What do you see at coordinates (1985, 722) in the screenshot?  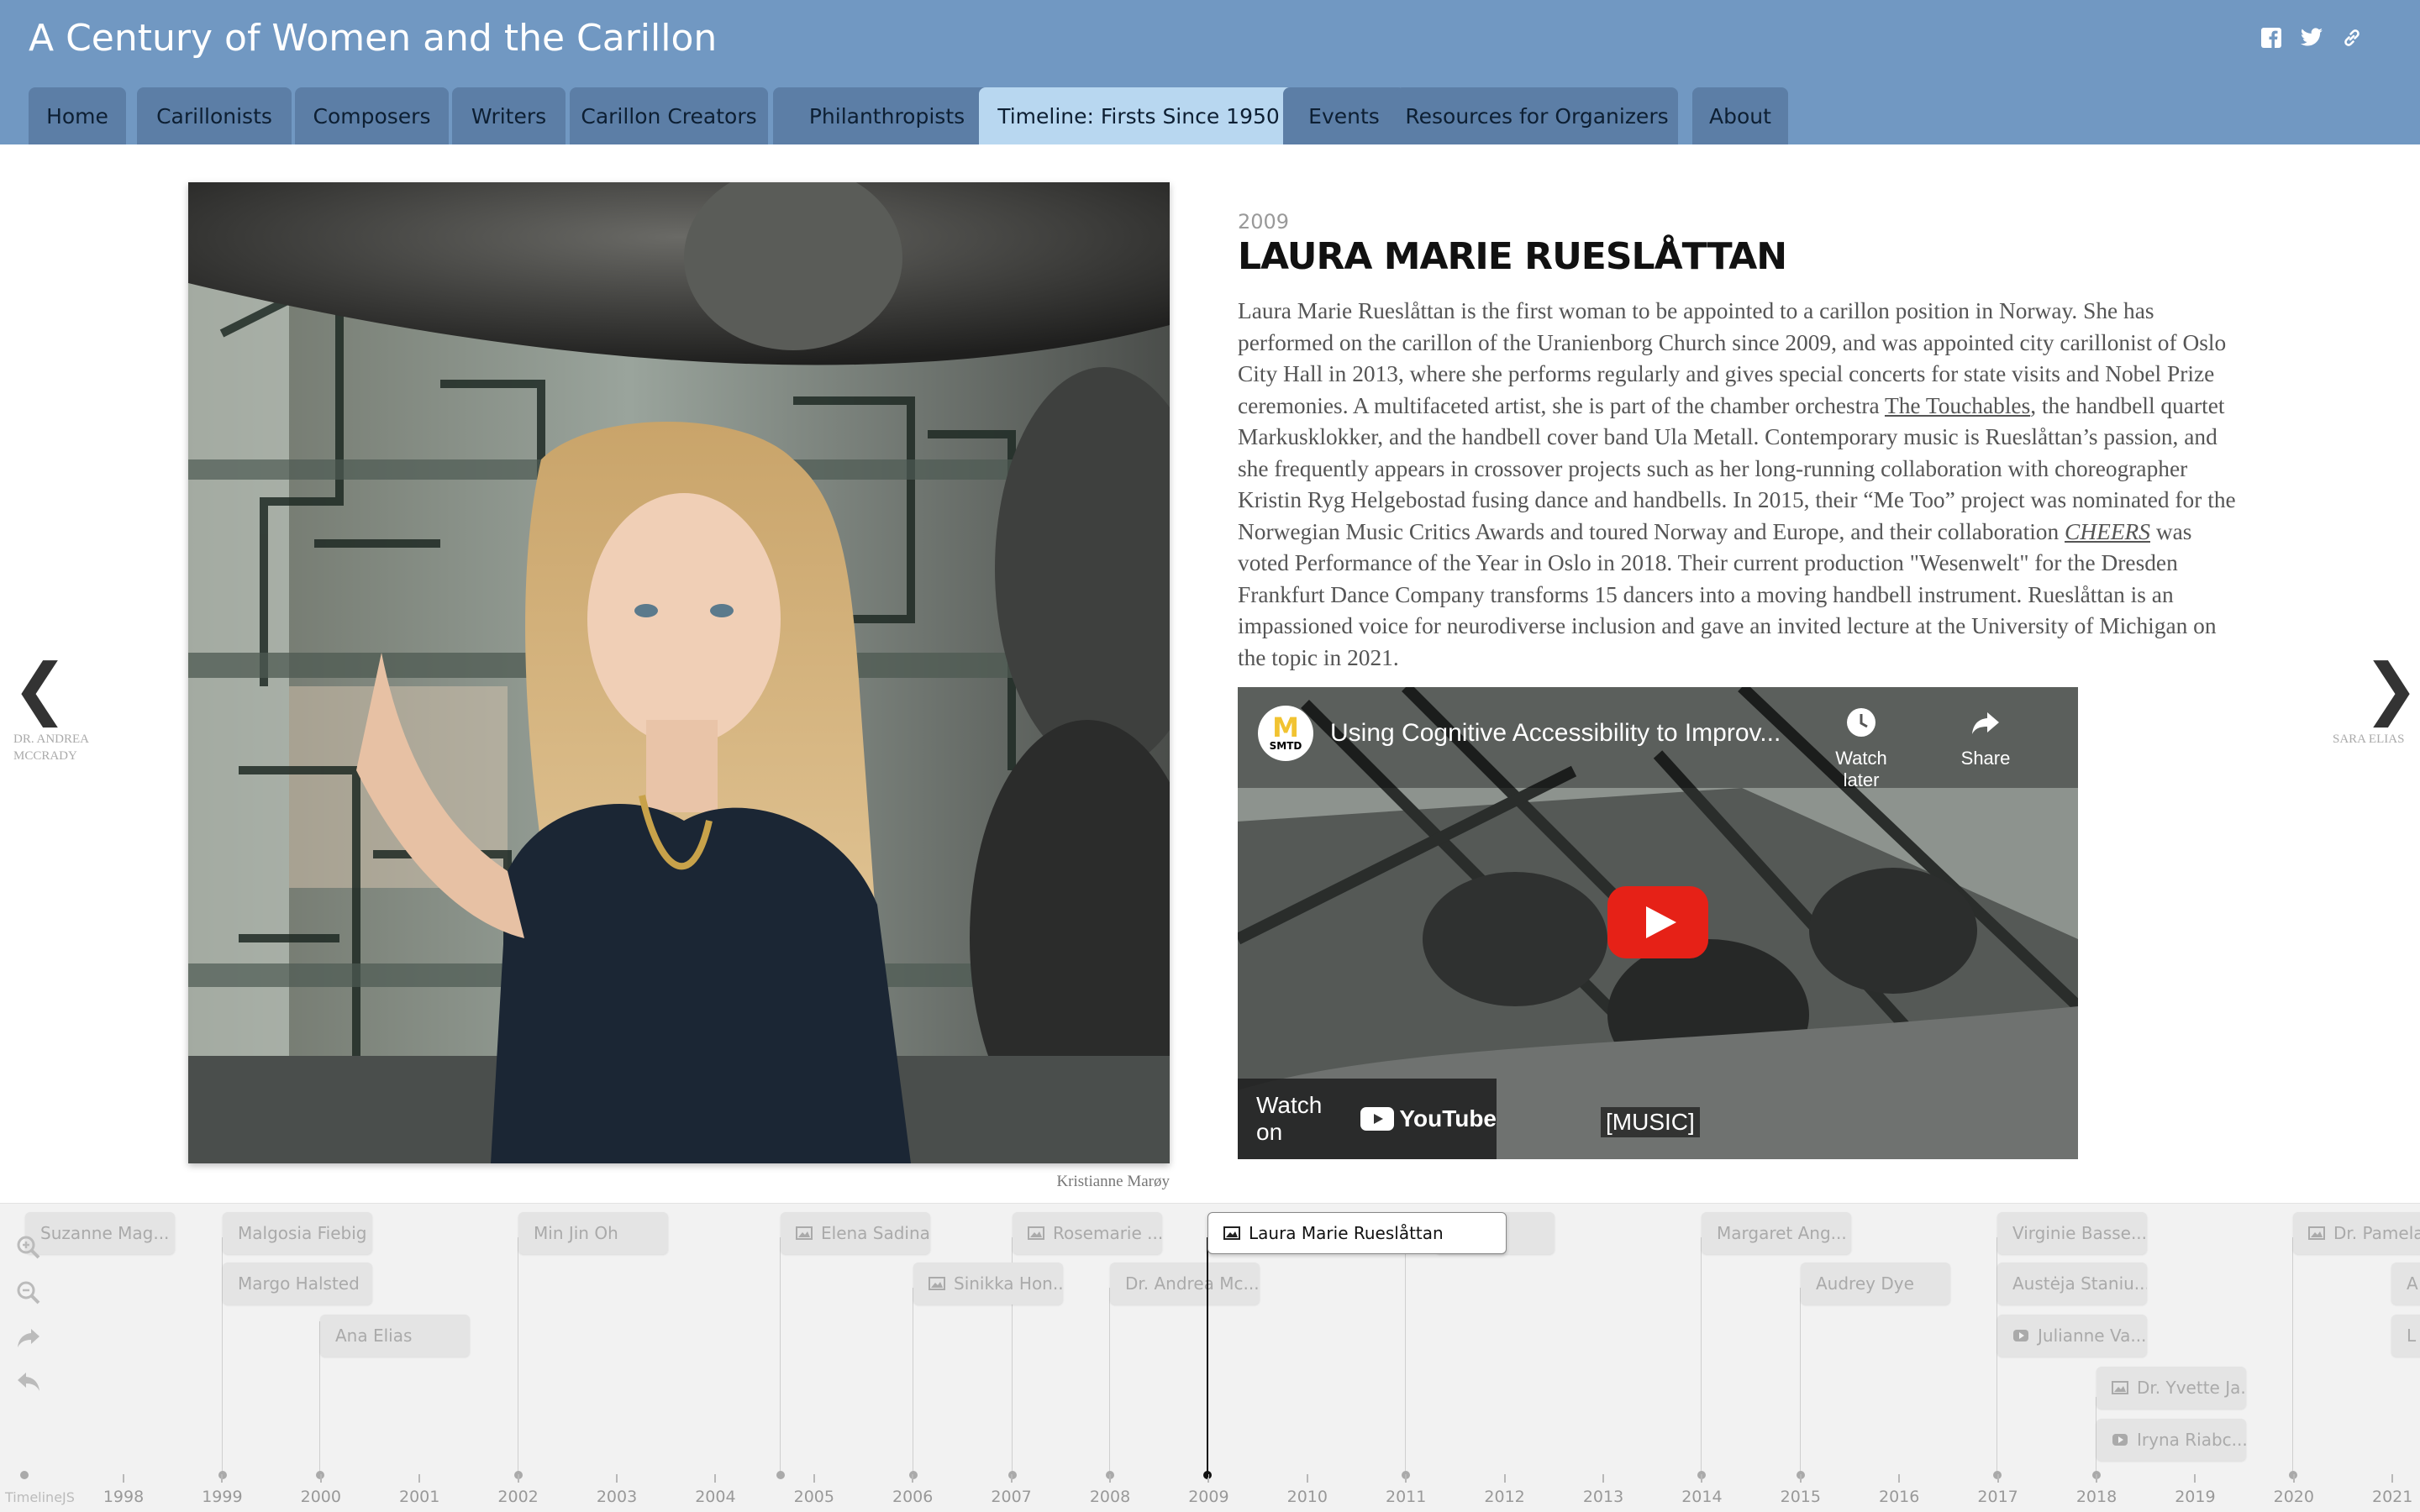 I see `share-arrow-icon` at bounding box center [1985, 722].